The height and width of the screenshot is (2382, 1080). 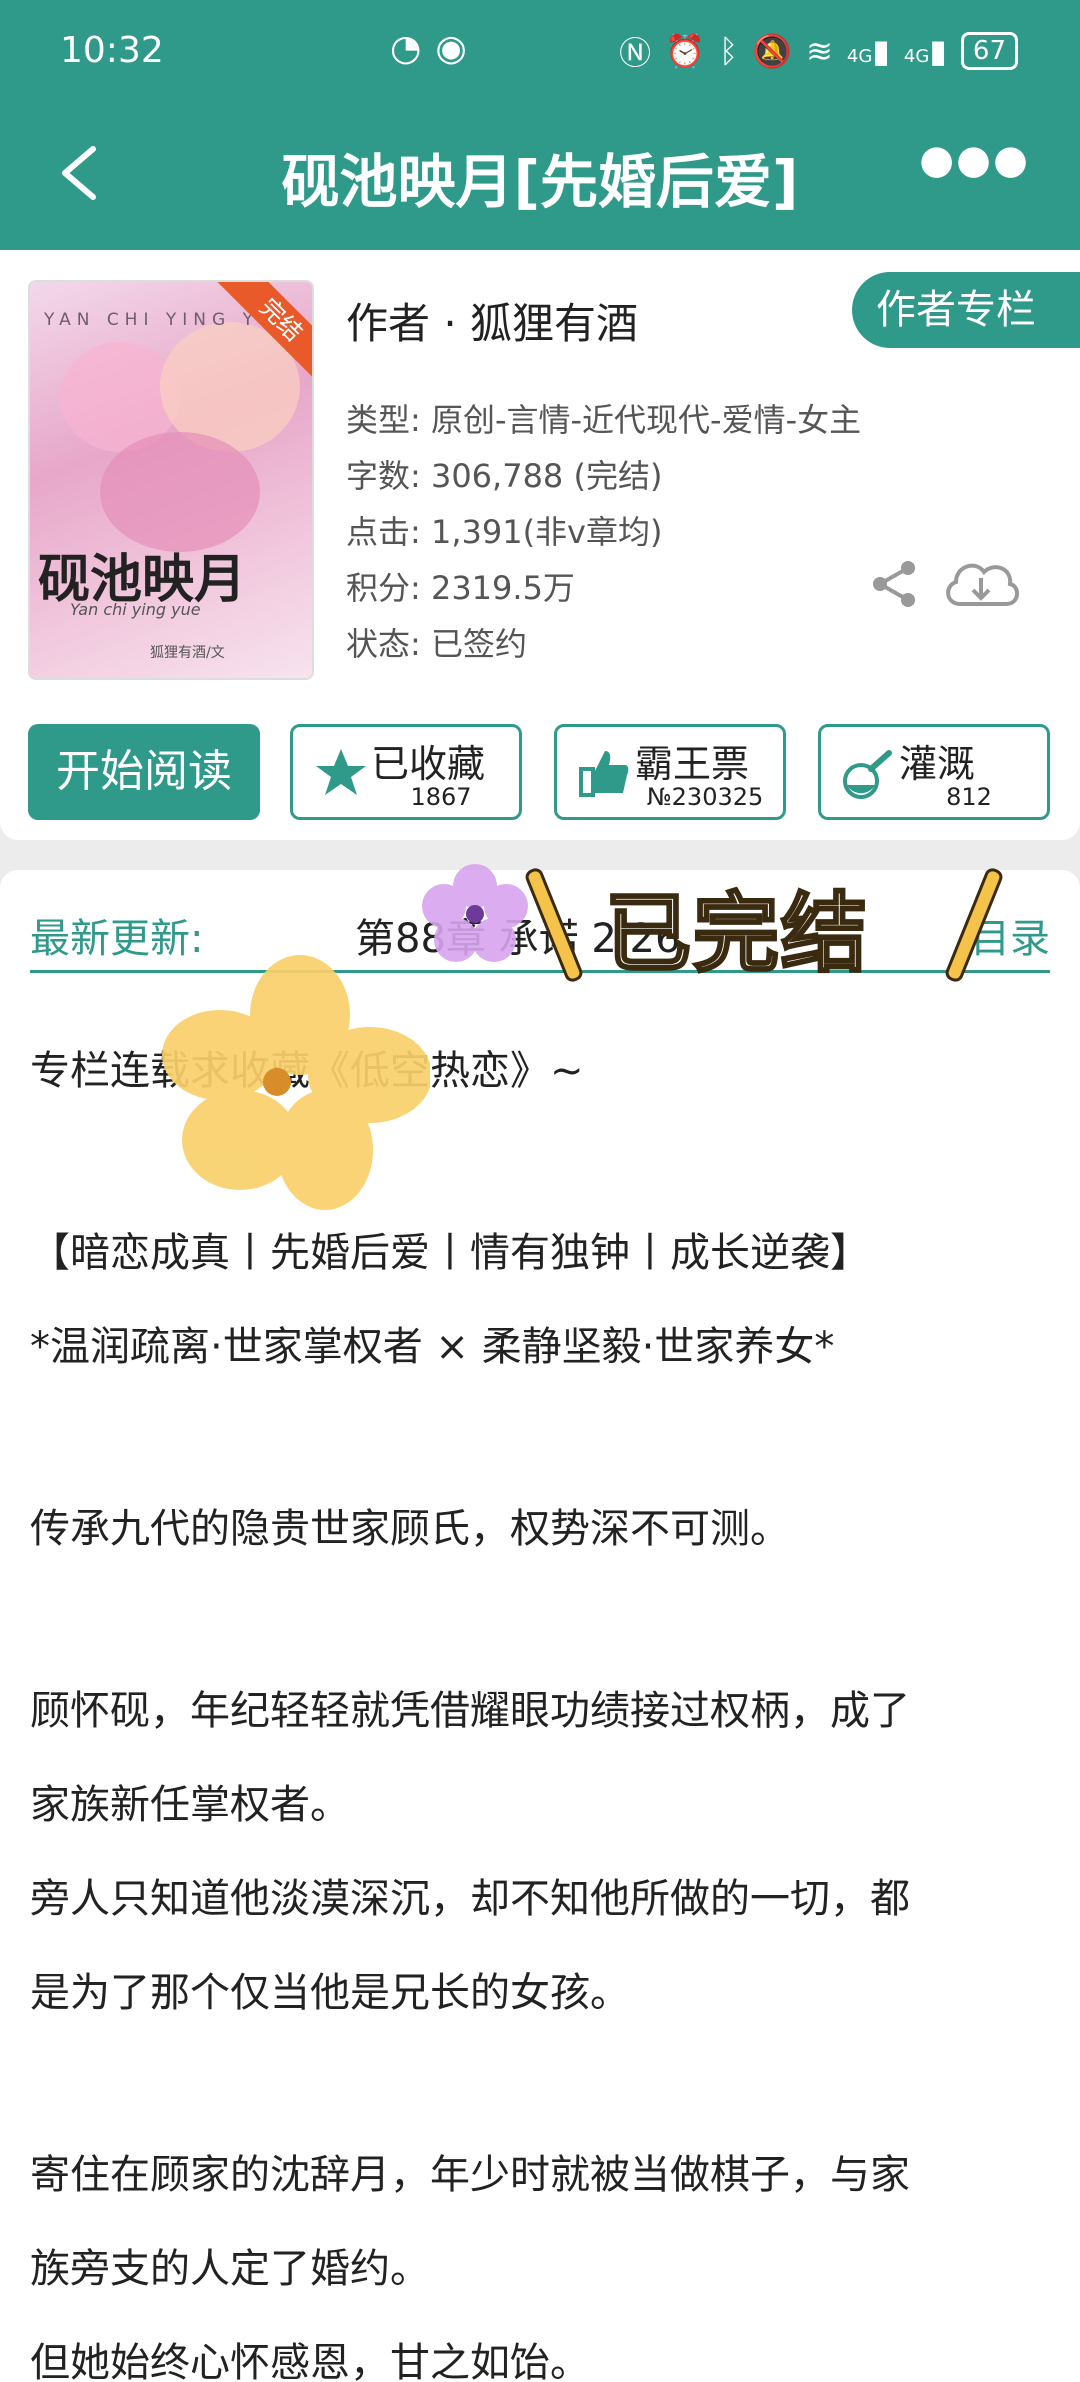 I want to click on collect-button: 已收藏 1867, so click(x=406, y=772).